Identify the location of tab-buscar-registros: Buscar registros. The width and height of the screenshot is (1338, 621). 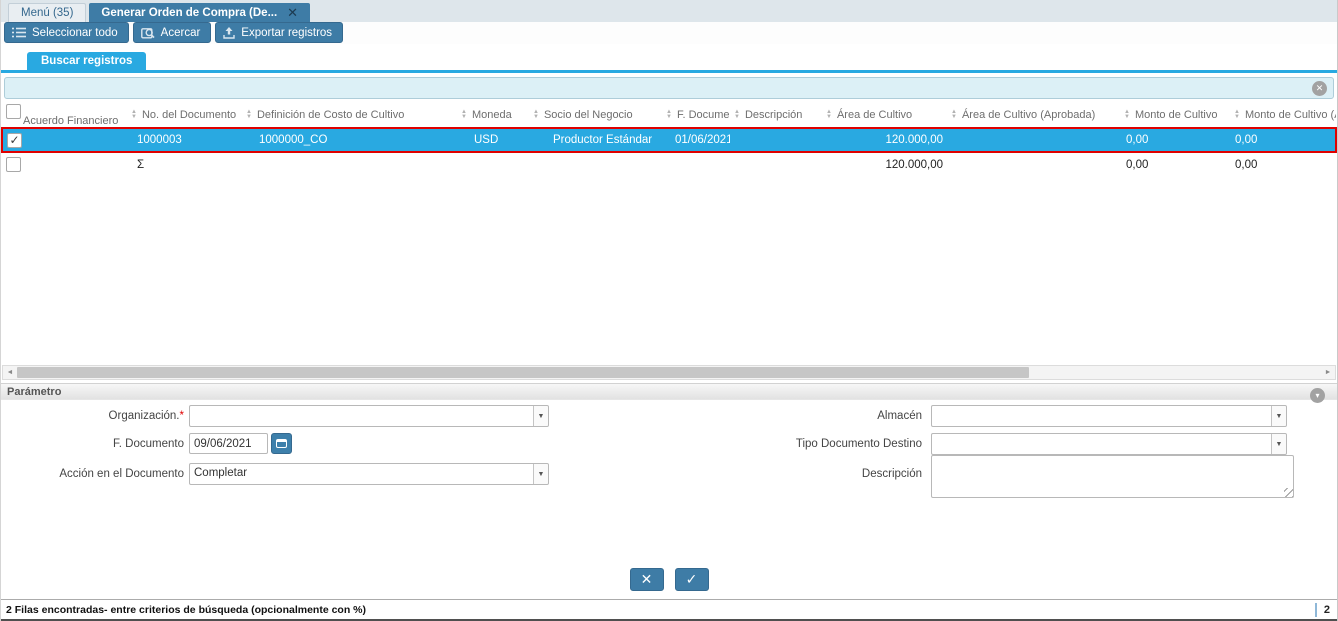
(87, 61).